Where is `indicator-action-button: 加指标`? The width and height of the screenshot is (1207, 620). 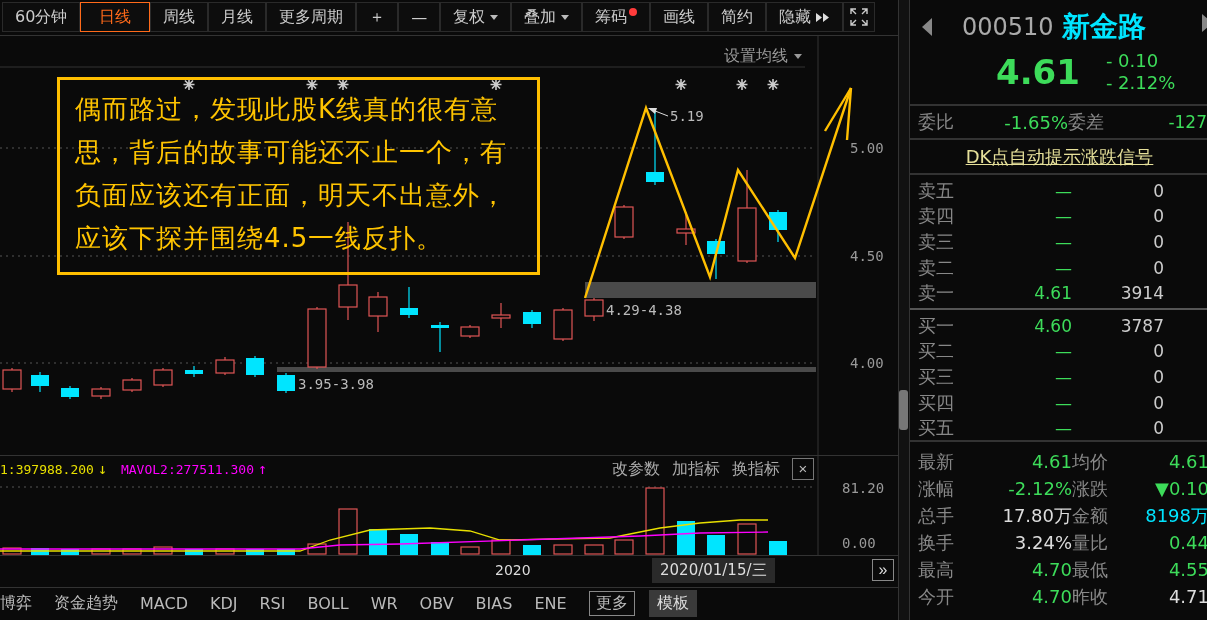
indicator-action-button: 加指标 is located at coordinates (696, 469).